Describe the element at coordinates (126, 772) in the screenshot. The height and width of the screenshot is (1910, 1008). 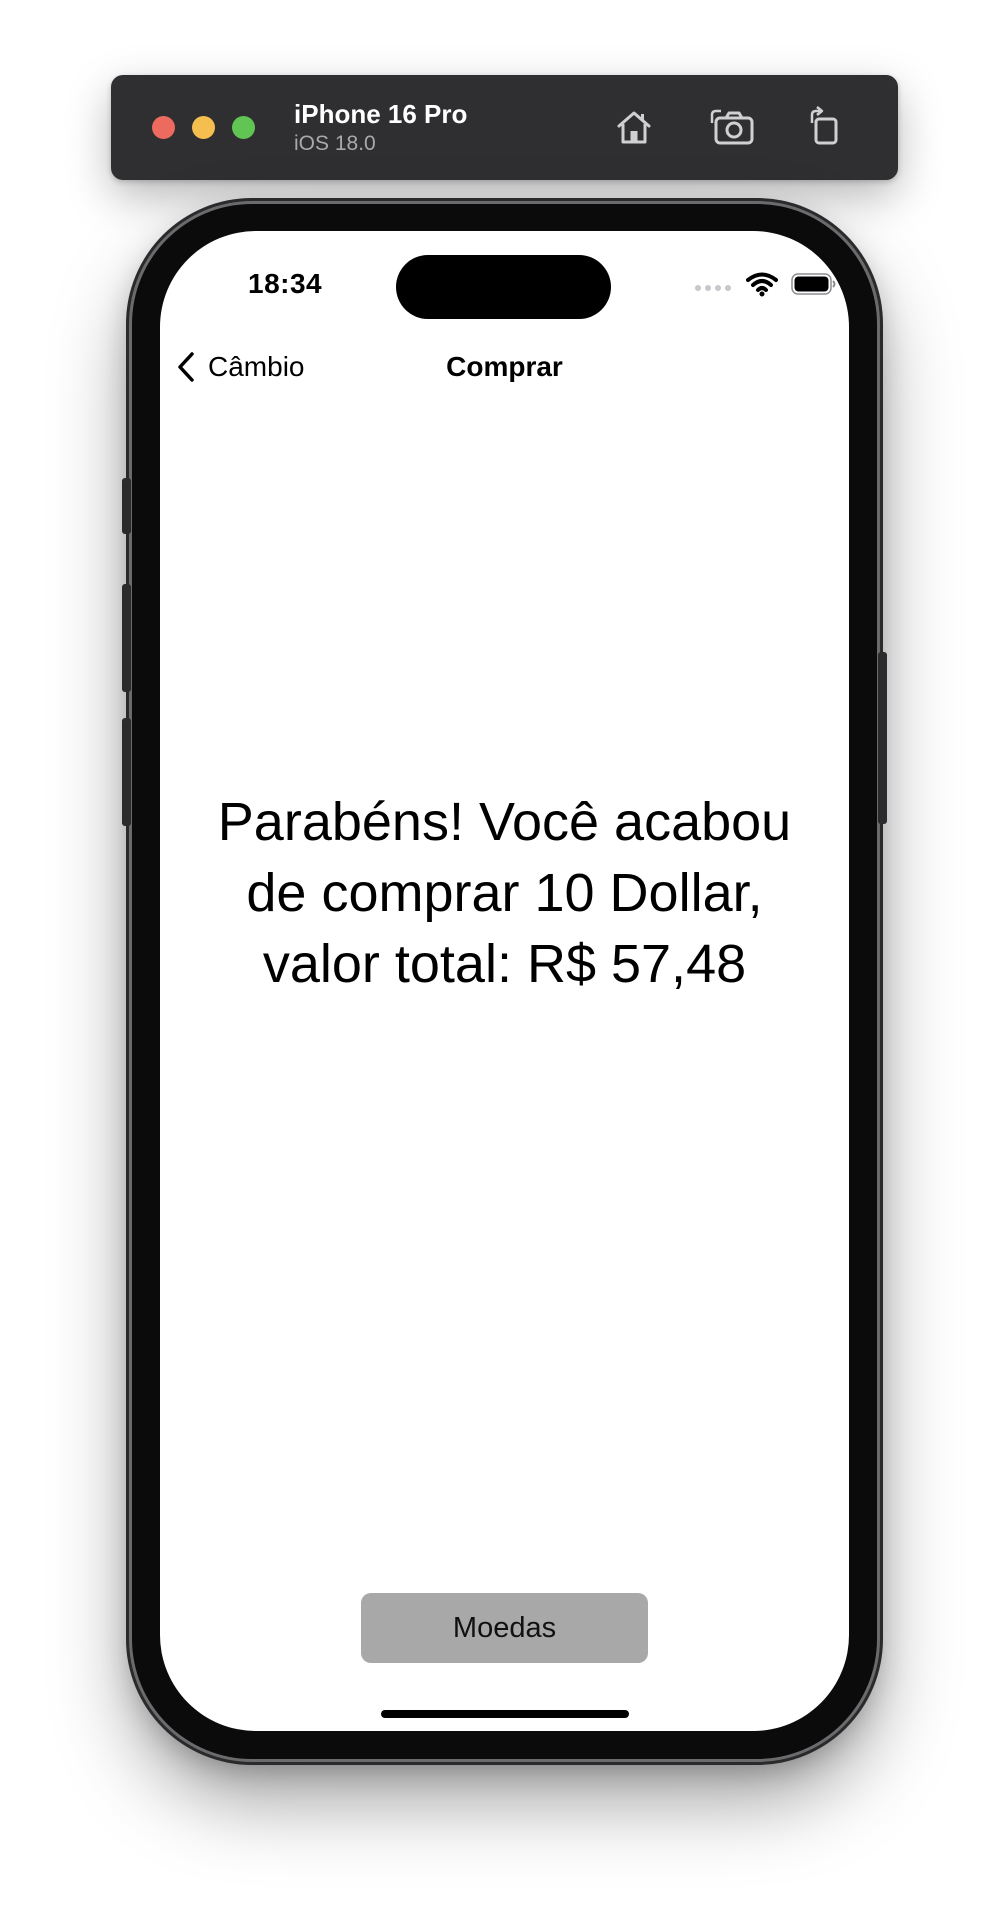
I see `volume-down-side-button` at that location.